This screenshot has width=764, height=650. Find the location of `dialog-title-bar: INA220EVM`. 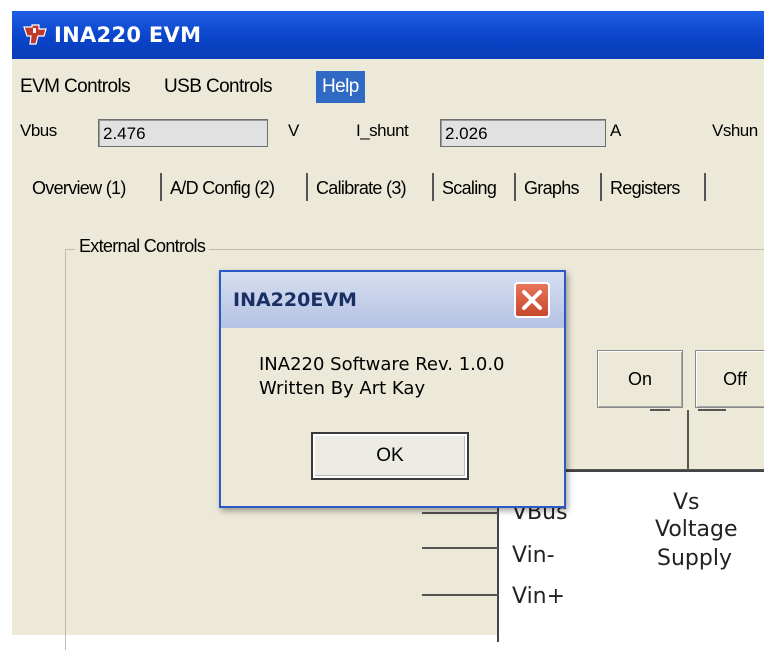

dialog-title-bar: INA220EVM is located at coordinates (392, 300).